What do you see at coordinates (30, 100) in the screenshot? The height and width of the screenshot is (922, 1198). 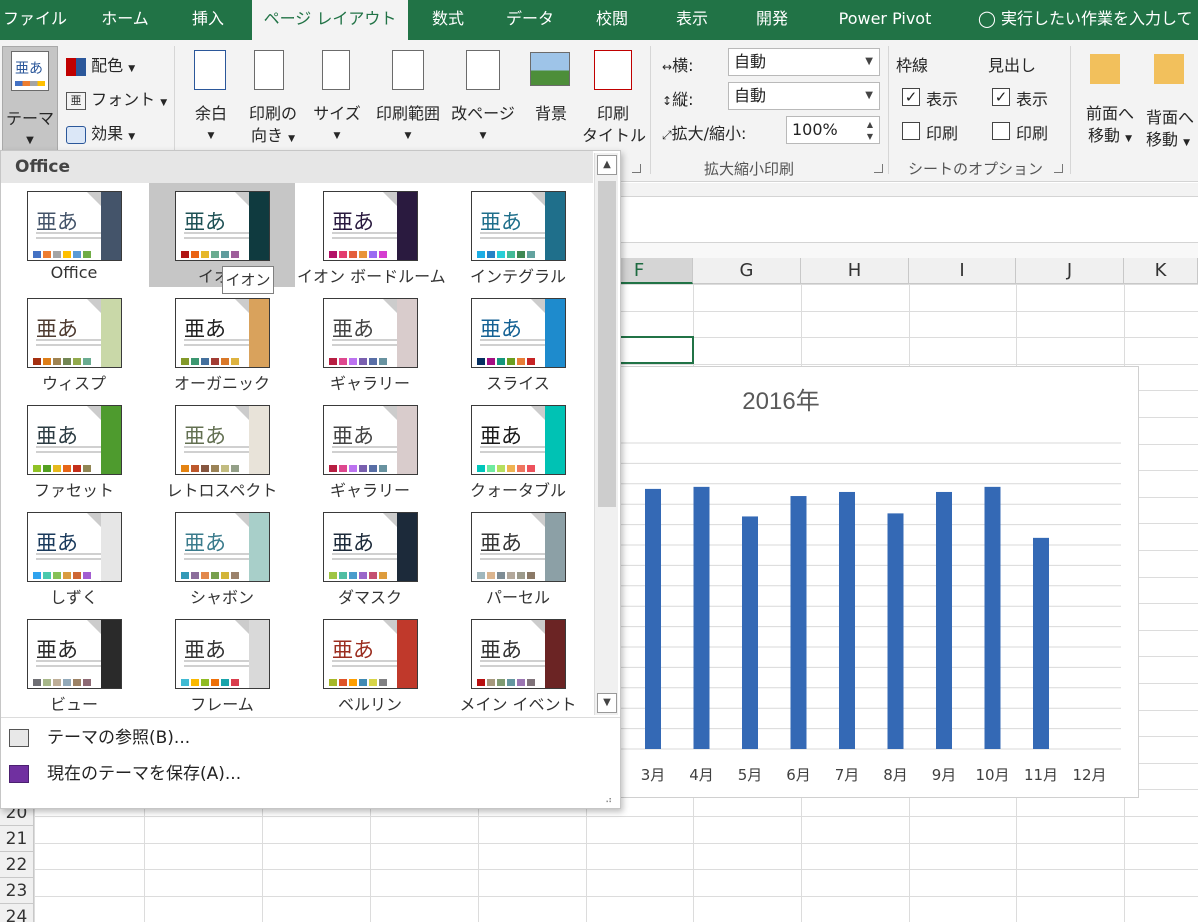 I see `themes-button: 亜あ テーマ ▼` at bounding box center [30, 100].